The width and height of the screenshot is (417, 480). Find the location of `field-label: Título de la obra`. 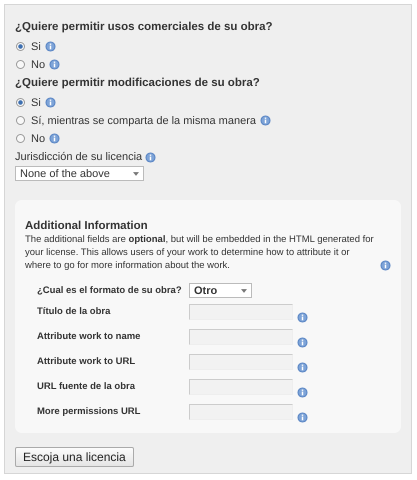

field-label: Título de la obra is located at coordinates (74, 311).